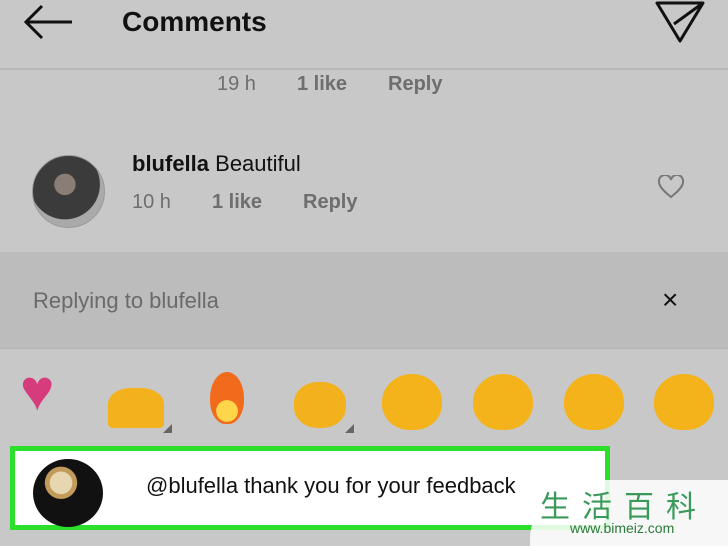 Image resolution: width=728 pixels, height=546 pixels. I want to click on comment-text: Beautiful, so click(258, 163).